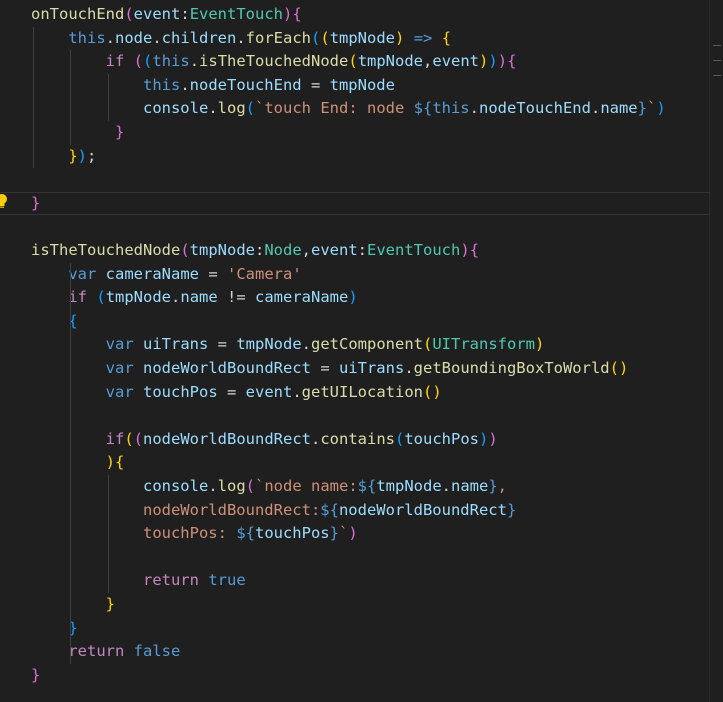 Image resolution: width=723 pixels, height=702 pixels. What do you see at coordinates (231, 108) in the screenshot?
I see `code-token: log` at bounding box center [231, 108].